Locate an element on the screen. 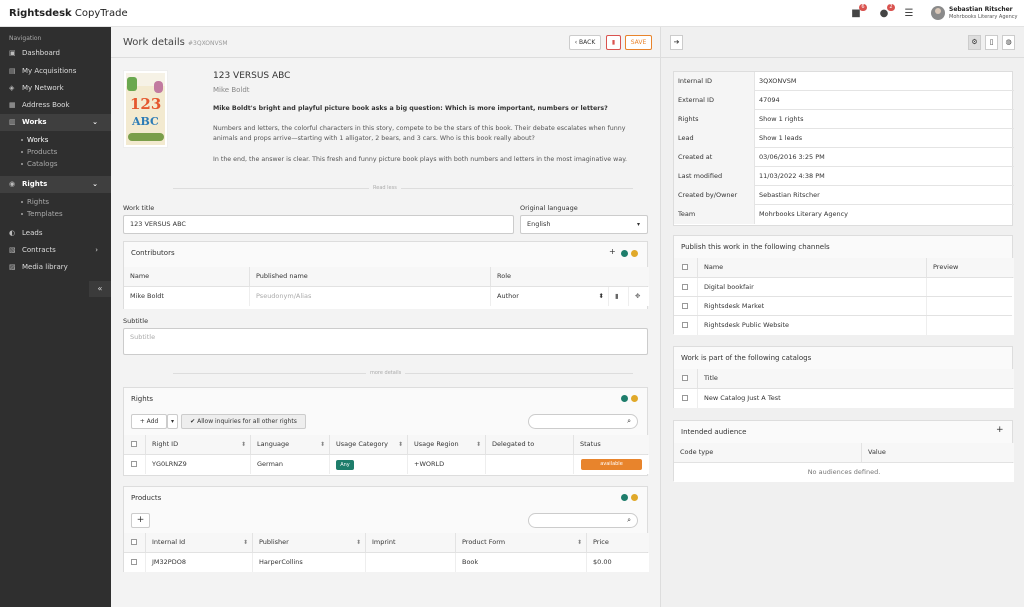 The height and width of the screenshot is (607, 1024). sidebar-sub-catalogs: Catalogs is located at coordinates (39, 164).